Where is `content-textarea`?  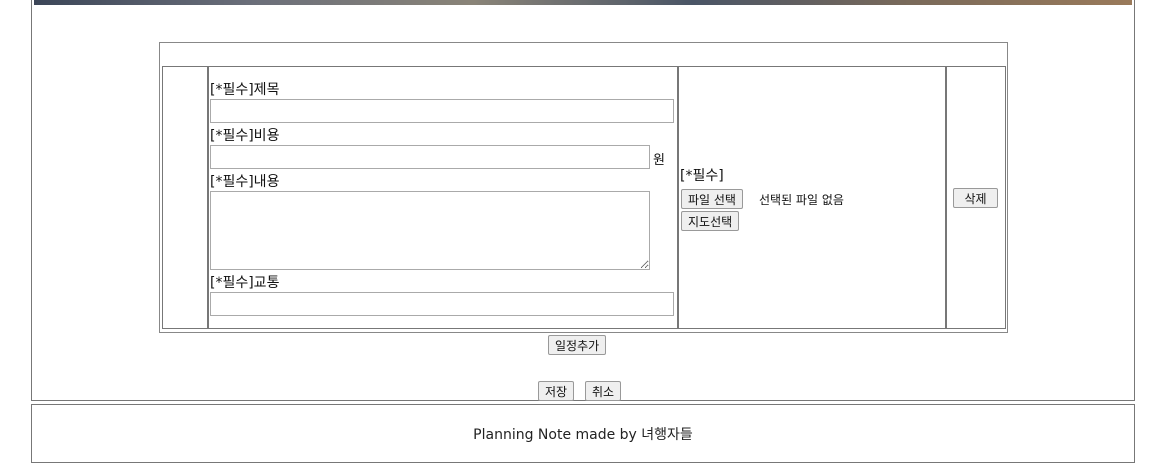
content-textarea is located at coordinates (430, 230).